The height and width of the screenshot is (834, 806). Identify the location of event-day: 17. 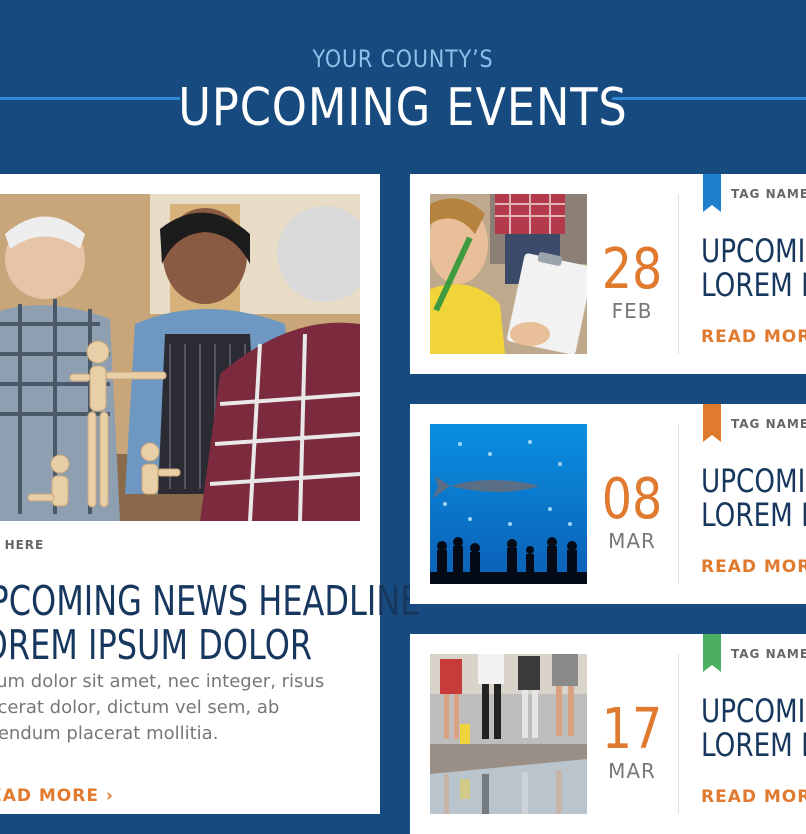
(632, 729).